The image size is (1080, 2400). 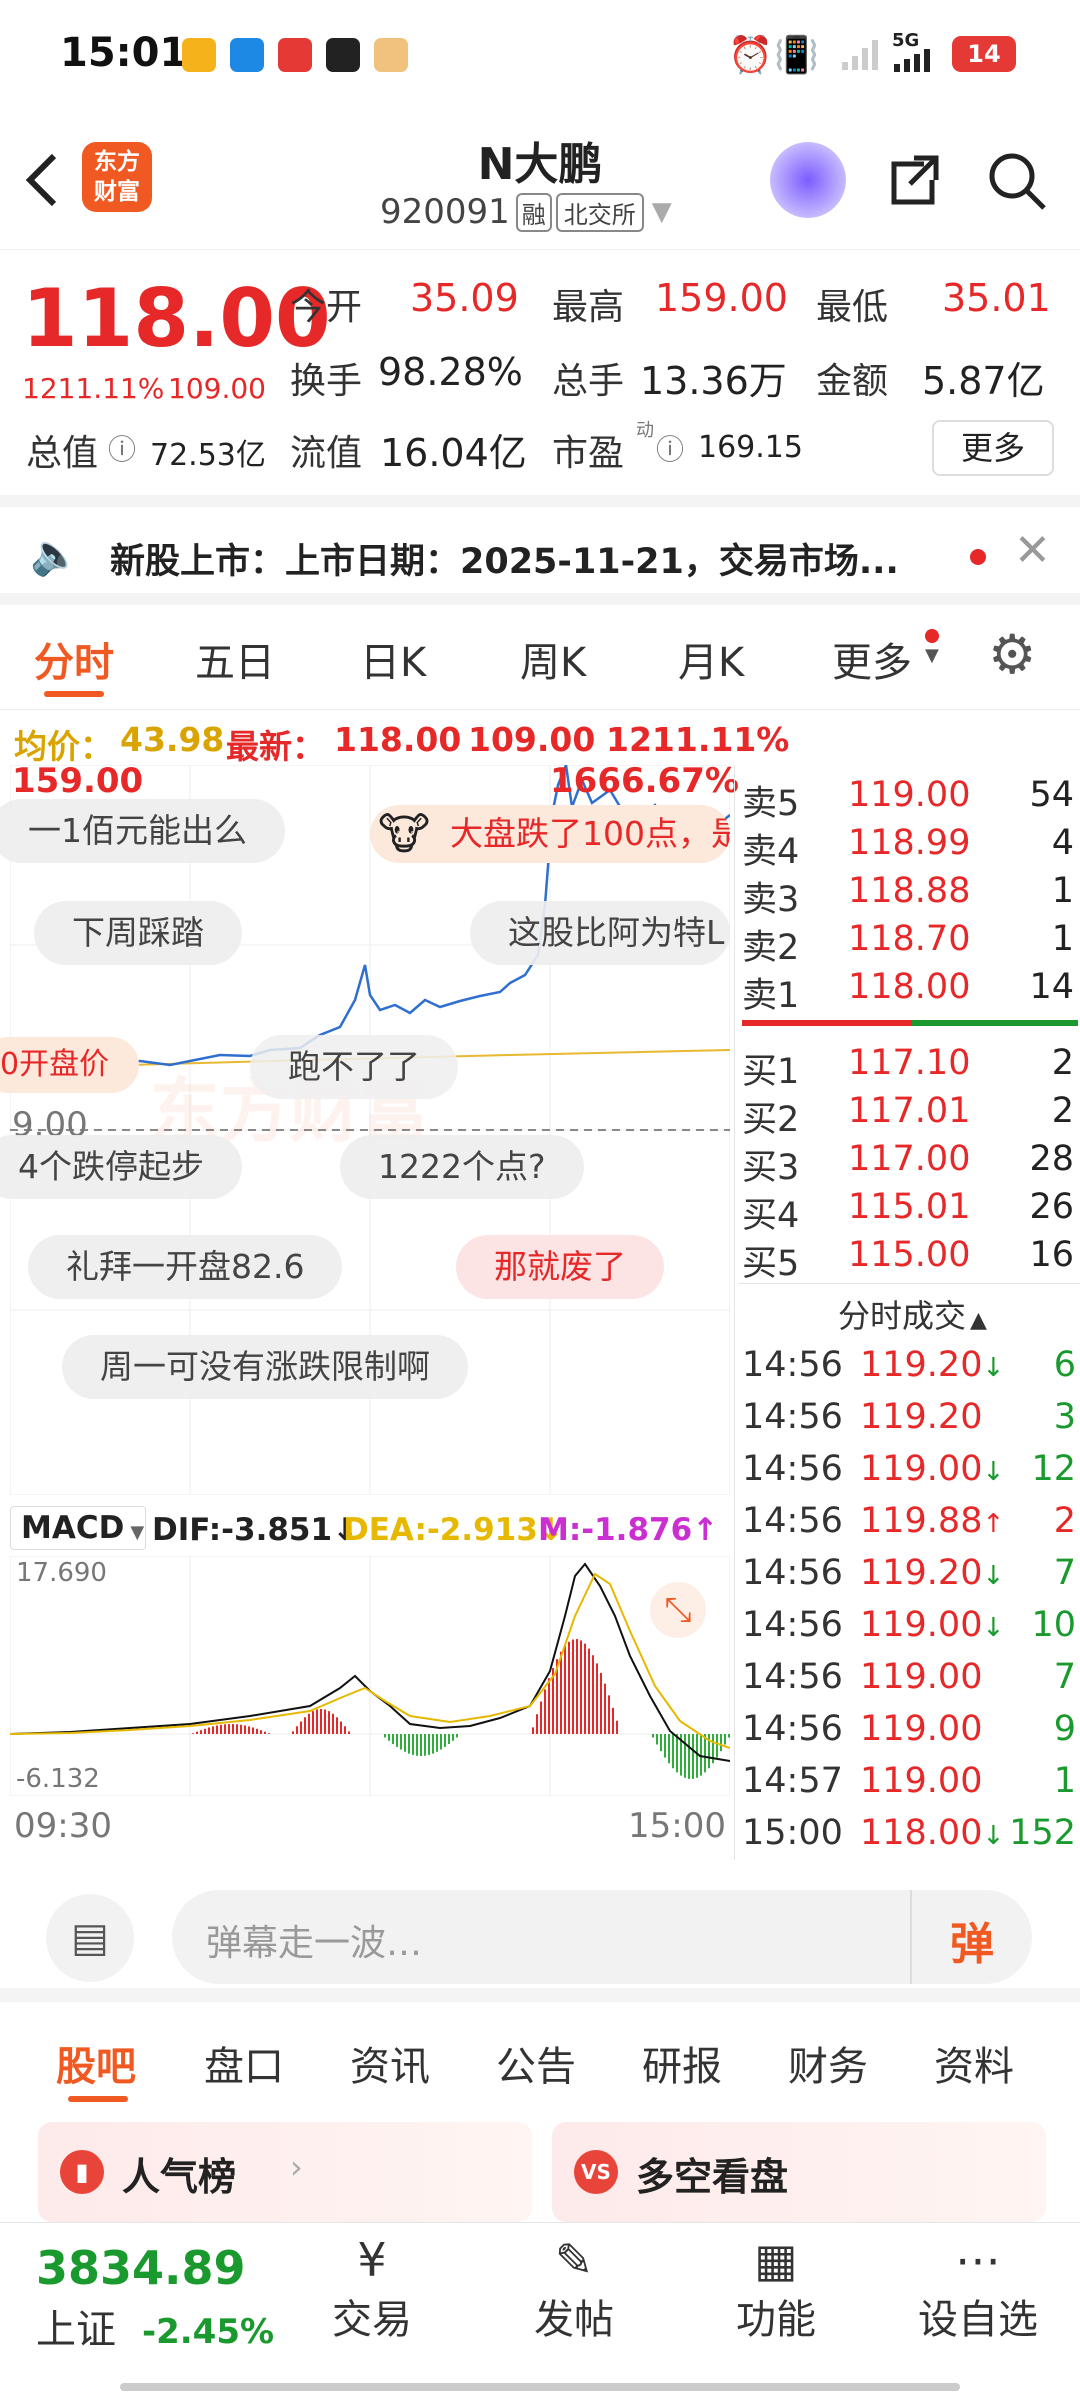 What do you see at coordinates (1018, 182) in the screenshot?
I see `search-icon` at bounding box center [1018, 182].